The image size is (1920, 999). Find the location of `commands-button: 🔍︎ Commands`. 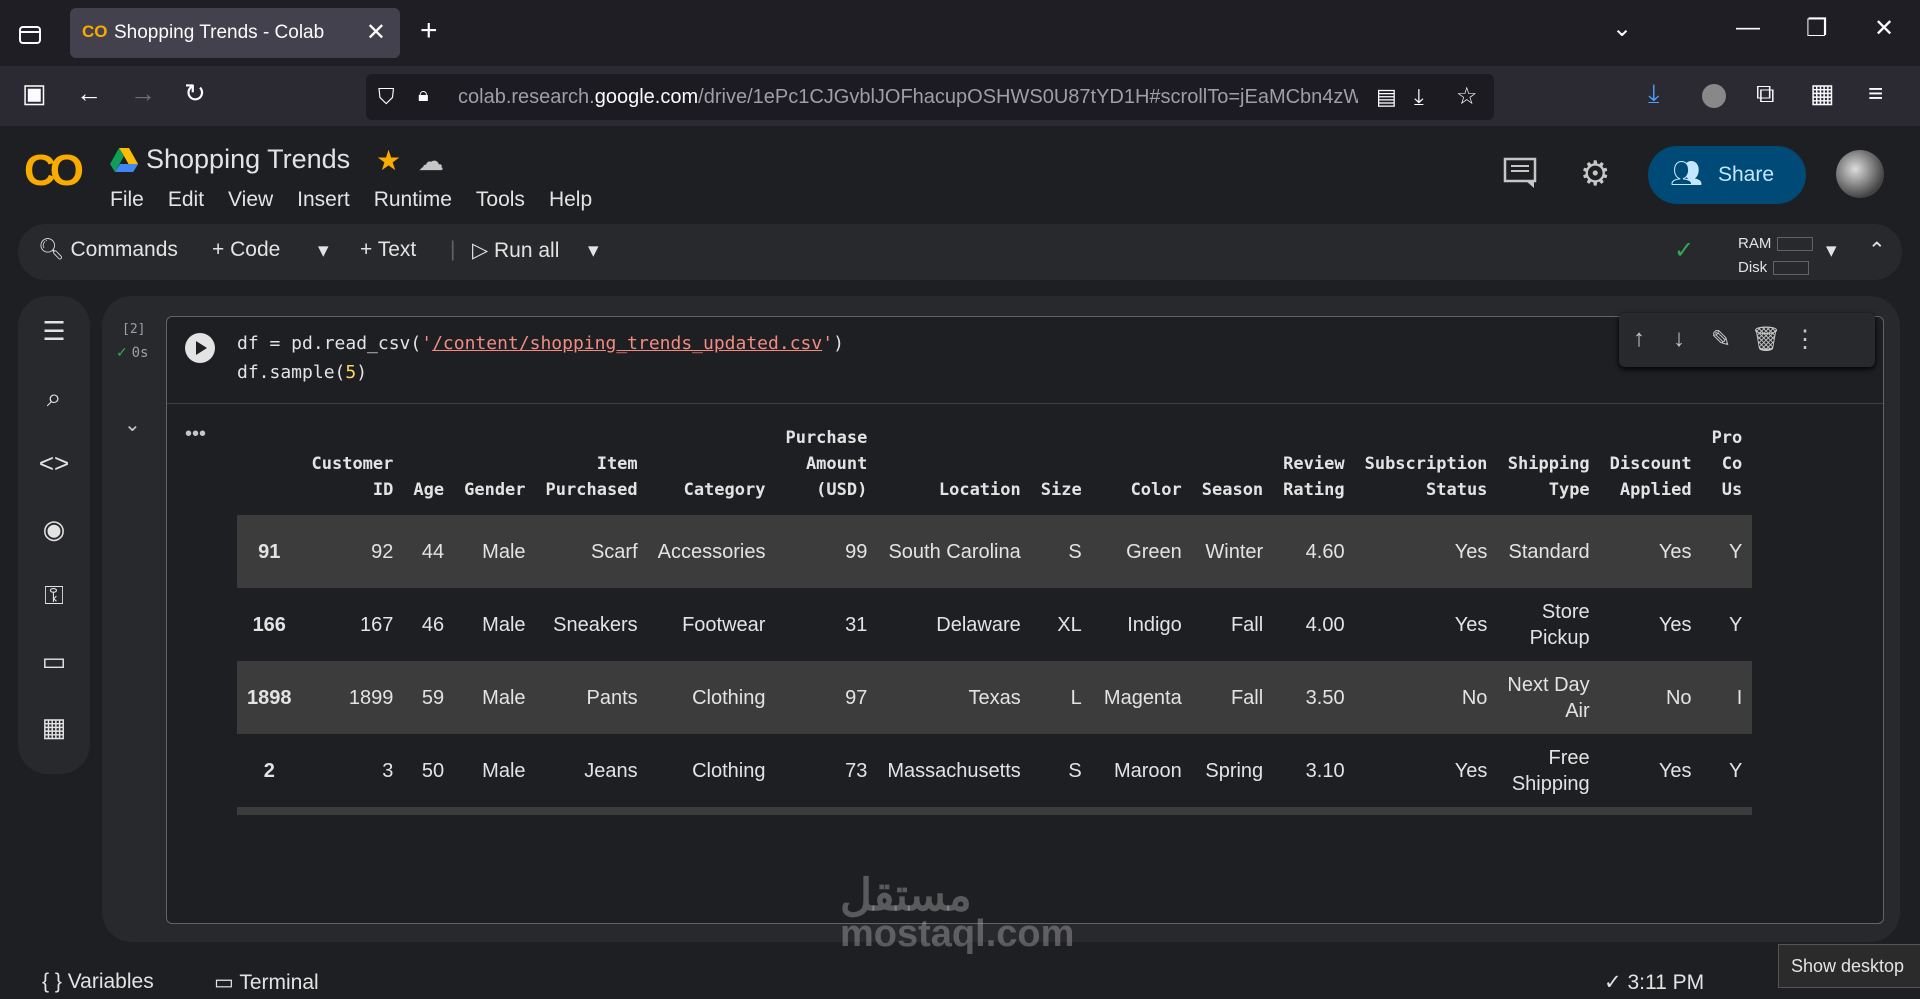

commands-button: 🔍︎ Commands is located at coordinates (108, 250).